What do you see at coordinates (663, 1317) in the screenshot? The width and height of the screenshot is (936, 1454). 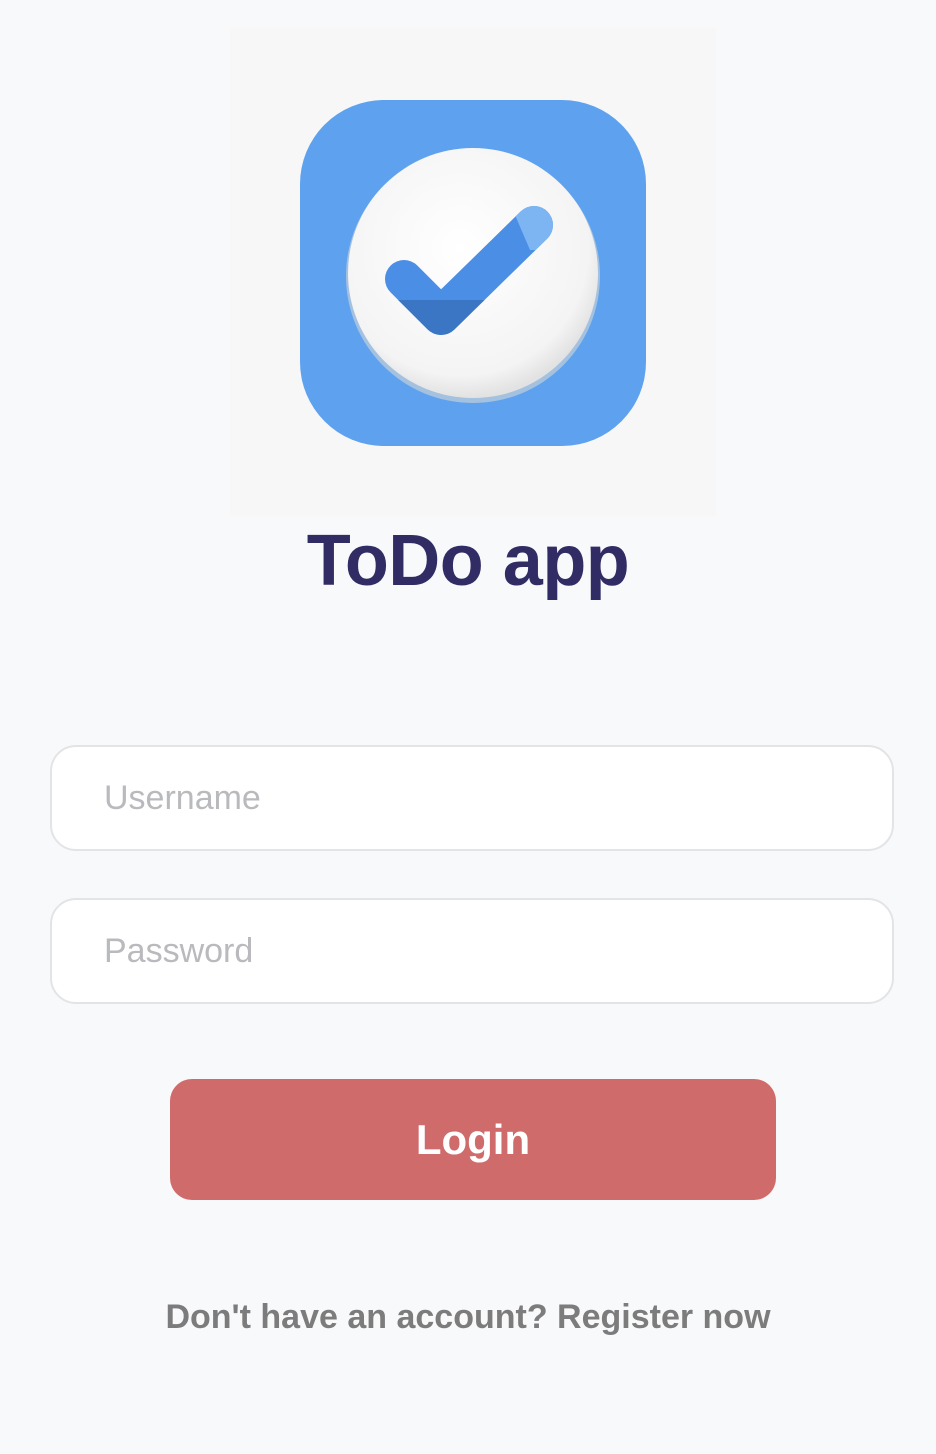 I see `register-now-link: Register now` at bounding box center [663, 1317].